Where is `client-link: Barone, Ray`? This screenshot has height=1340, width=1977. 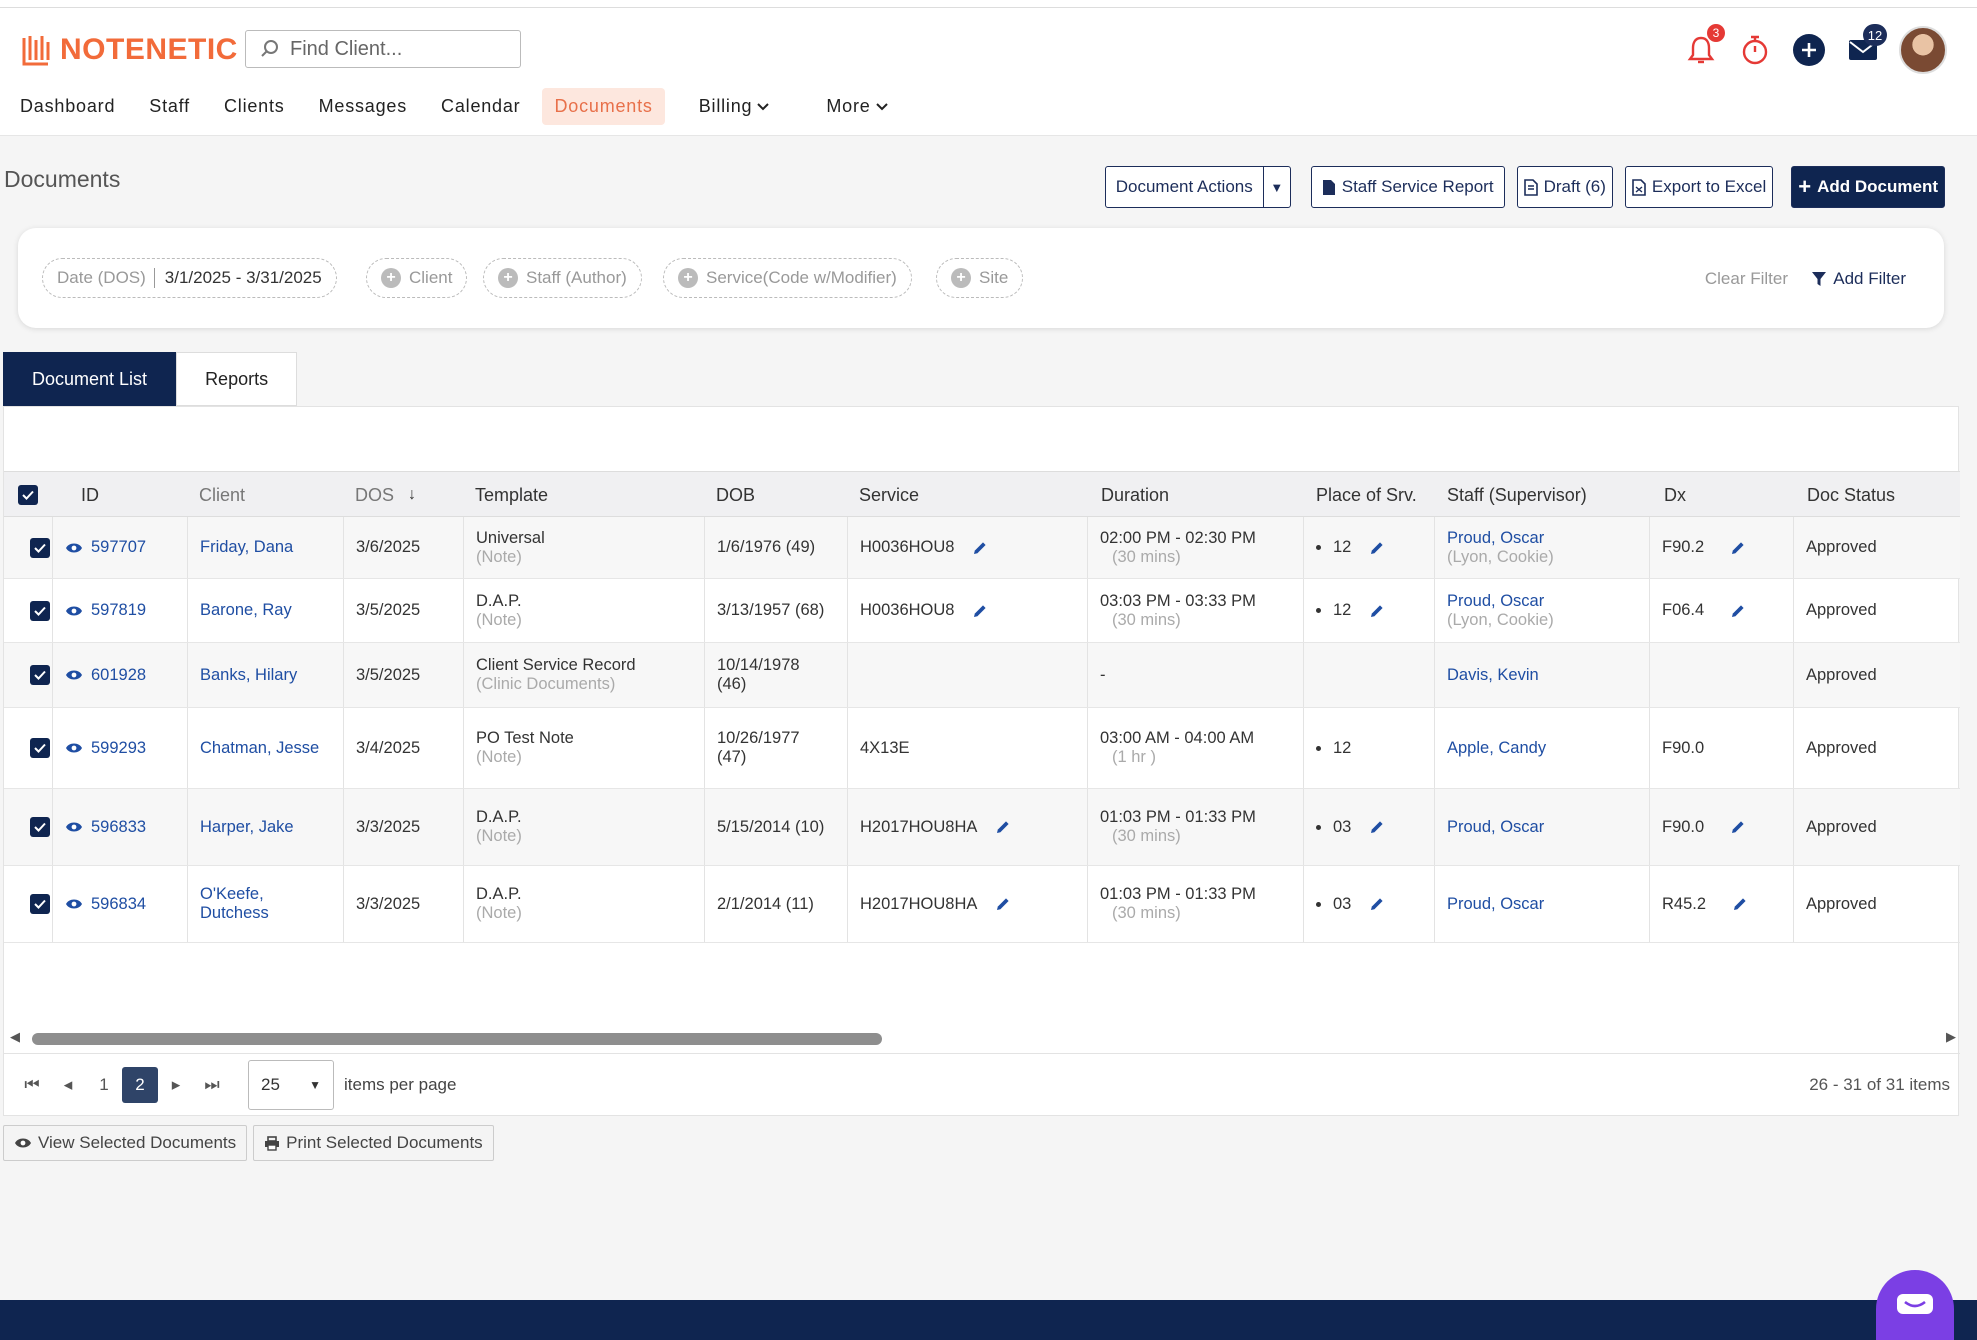 client-link: Barone, Ray is located at coordinates (271, 610).